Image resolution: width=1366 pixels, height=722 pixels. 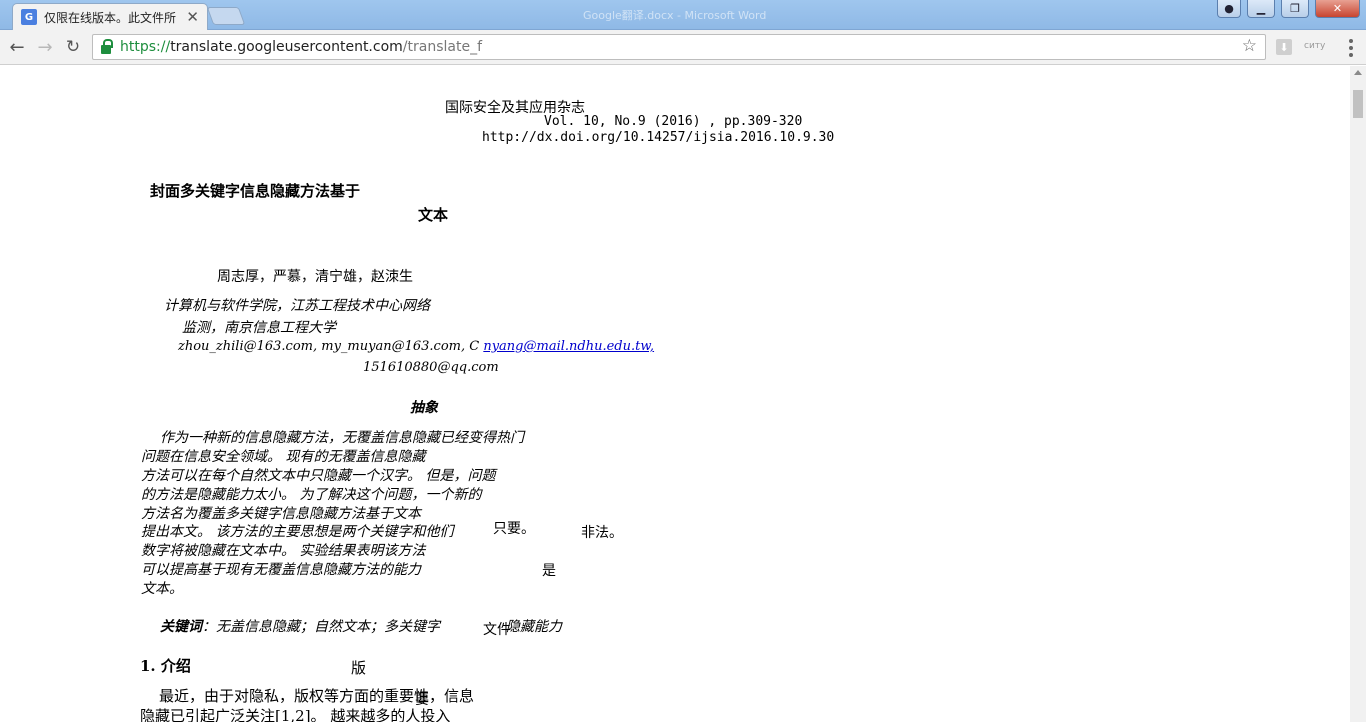 I want to click on close-window-button: ✕, so click(x=1337, y=9).